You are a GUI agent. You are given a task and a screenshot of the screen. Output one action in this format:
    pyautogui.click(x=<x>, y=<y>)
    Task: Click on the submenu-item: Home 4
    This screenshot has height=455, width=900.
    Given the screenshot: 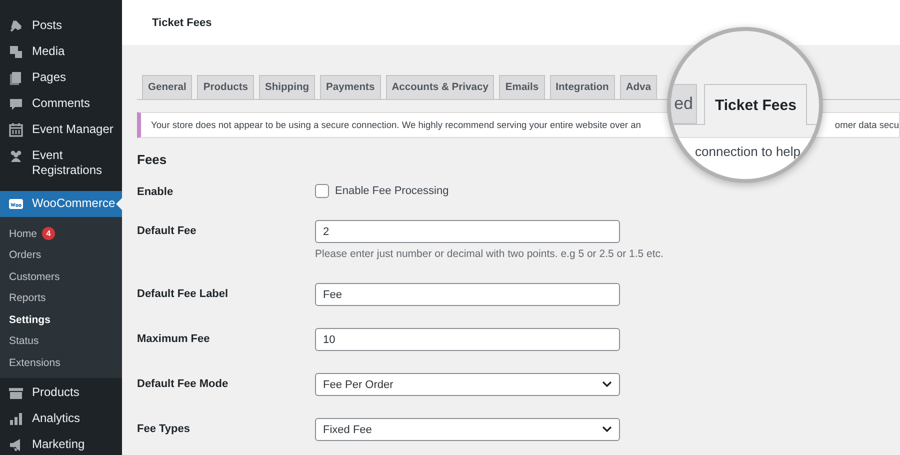 What is the action you would take?
    pyautogui.click(x=61, y=233)
    